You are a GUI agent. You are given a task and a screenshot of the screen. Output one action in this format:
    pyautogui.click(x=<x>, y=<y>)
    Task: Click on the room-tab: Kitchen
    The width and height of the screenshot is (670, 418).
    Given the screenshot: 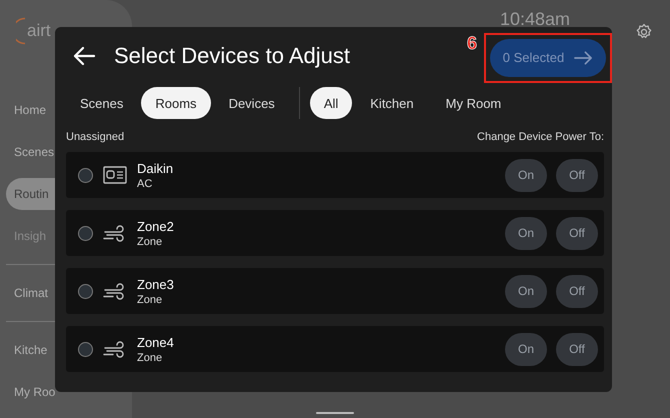 What is the action you would take?
    pyautogui.click(x=392, y=103)
    